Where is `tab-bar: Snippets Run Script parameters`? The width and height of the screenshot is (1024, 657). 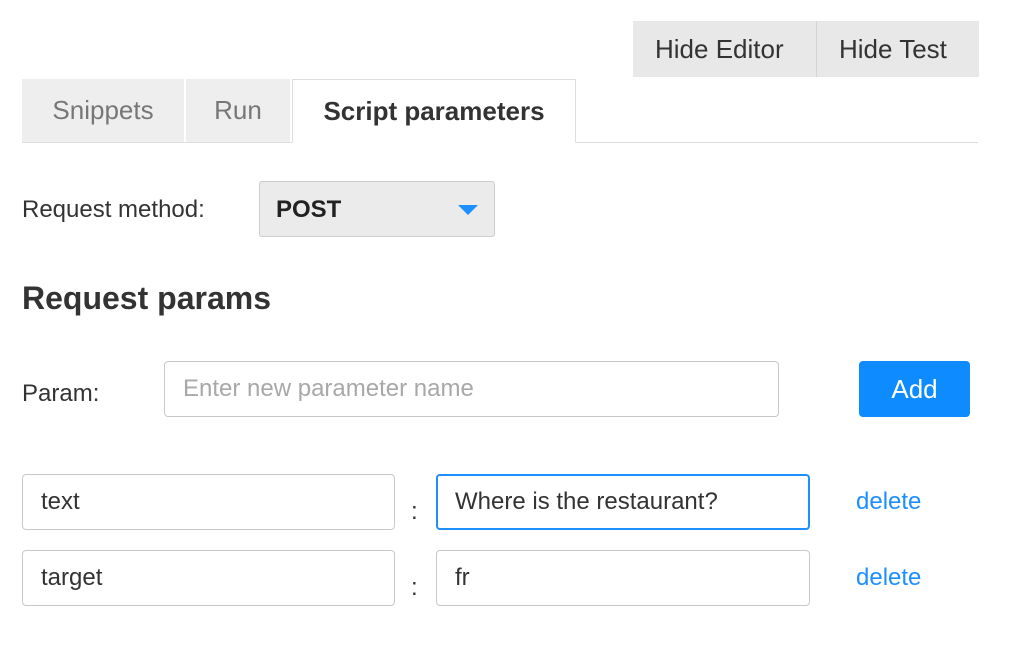 tab-bar: Snippets Run Script parameters is located at coordinates (500, 111).